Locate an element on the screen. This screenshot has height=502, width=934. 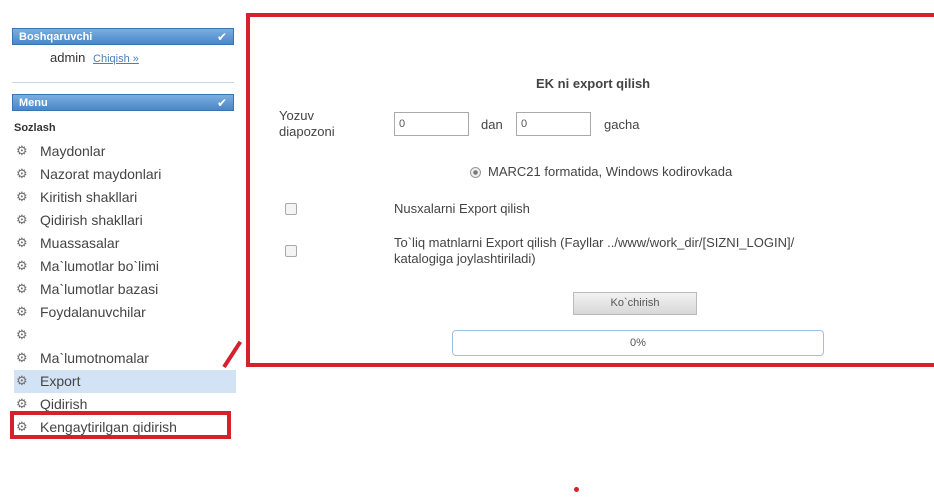
menu-item-label: Ma`lumotnomalar is located at coordinates (94, 358).